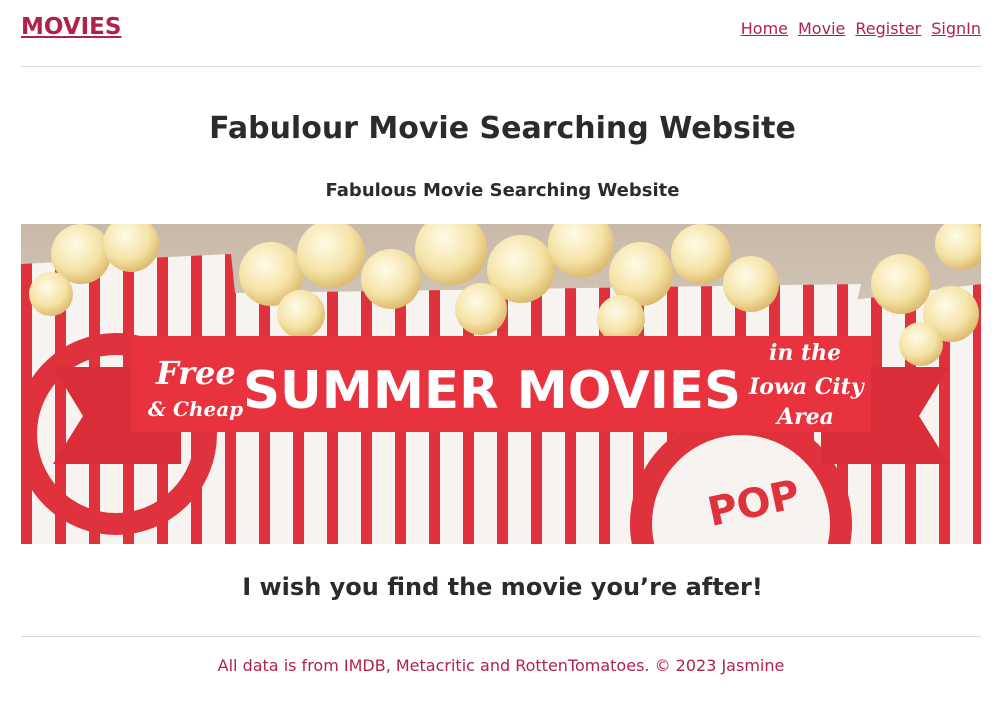 The height and width of the screenshot is (708, 1005). I want to click on banner-cheap-text: & Cheap, so click(195, 409).